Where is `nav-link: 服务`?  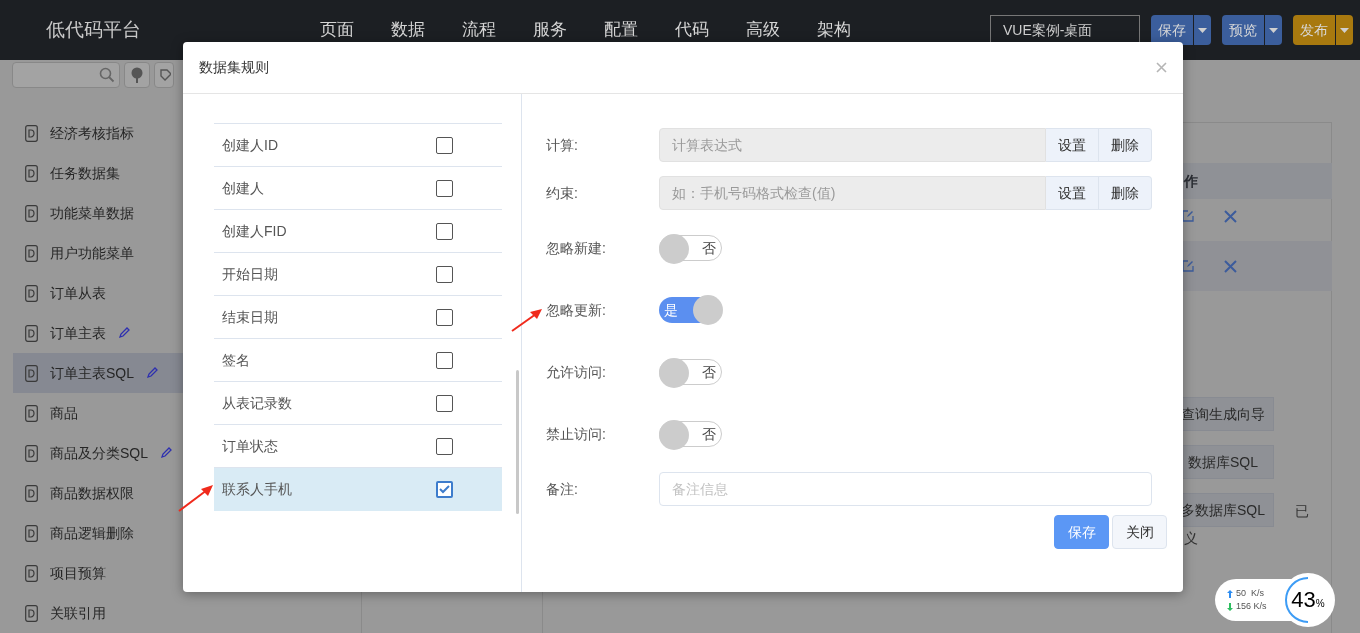
nav-link: 服务 is located at coordinates (550, 30).